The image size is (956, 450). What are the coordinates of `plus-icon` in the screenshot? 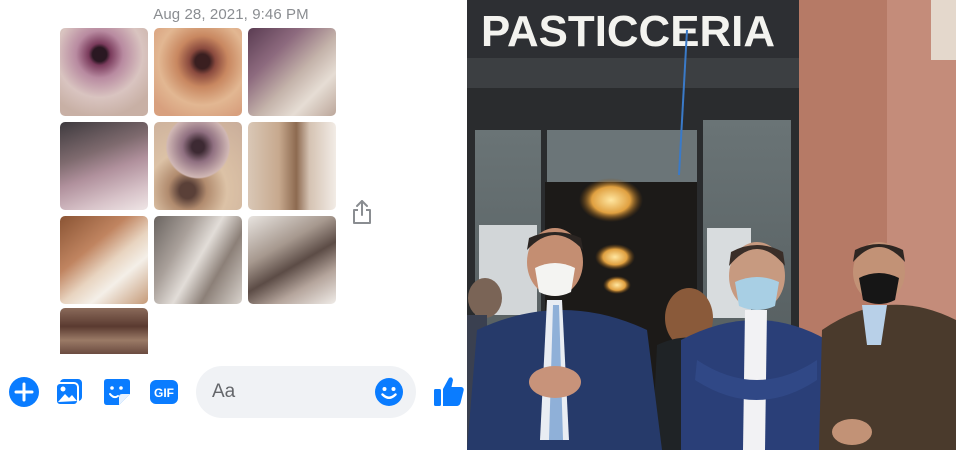 It's located at (24, 392).